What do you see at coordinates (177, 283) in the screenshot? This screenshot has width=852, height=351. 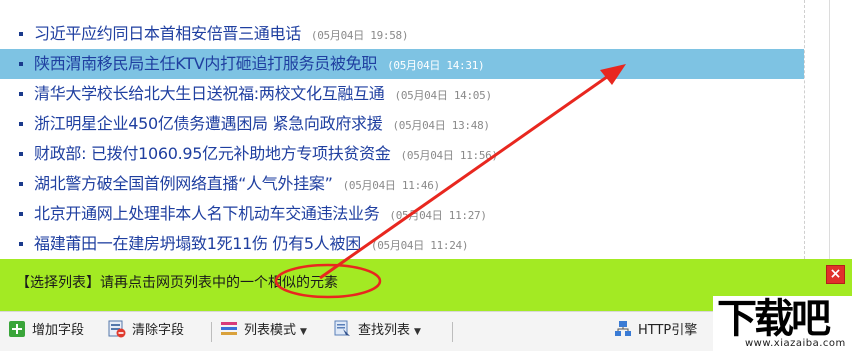 I see `hint-text: 【选择列表】请再点击网页列表中的一个相似的元素` at bounding box center [177, 283].